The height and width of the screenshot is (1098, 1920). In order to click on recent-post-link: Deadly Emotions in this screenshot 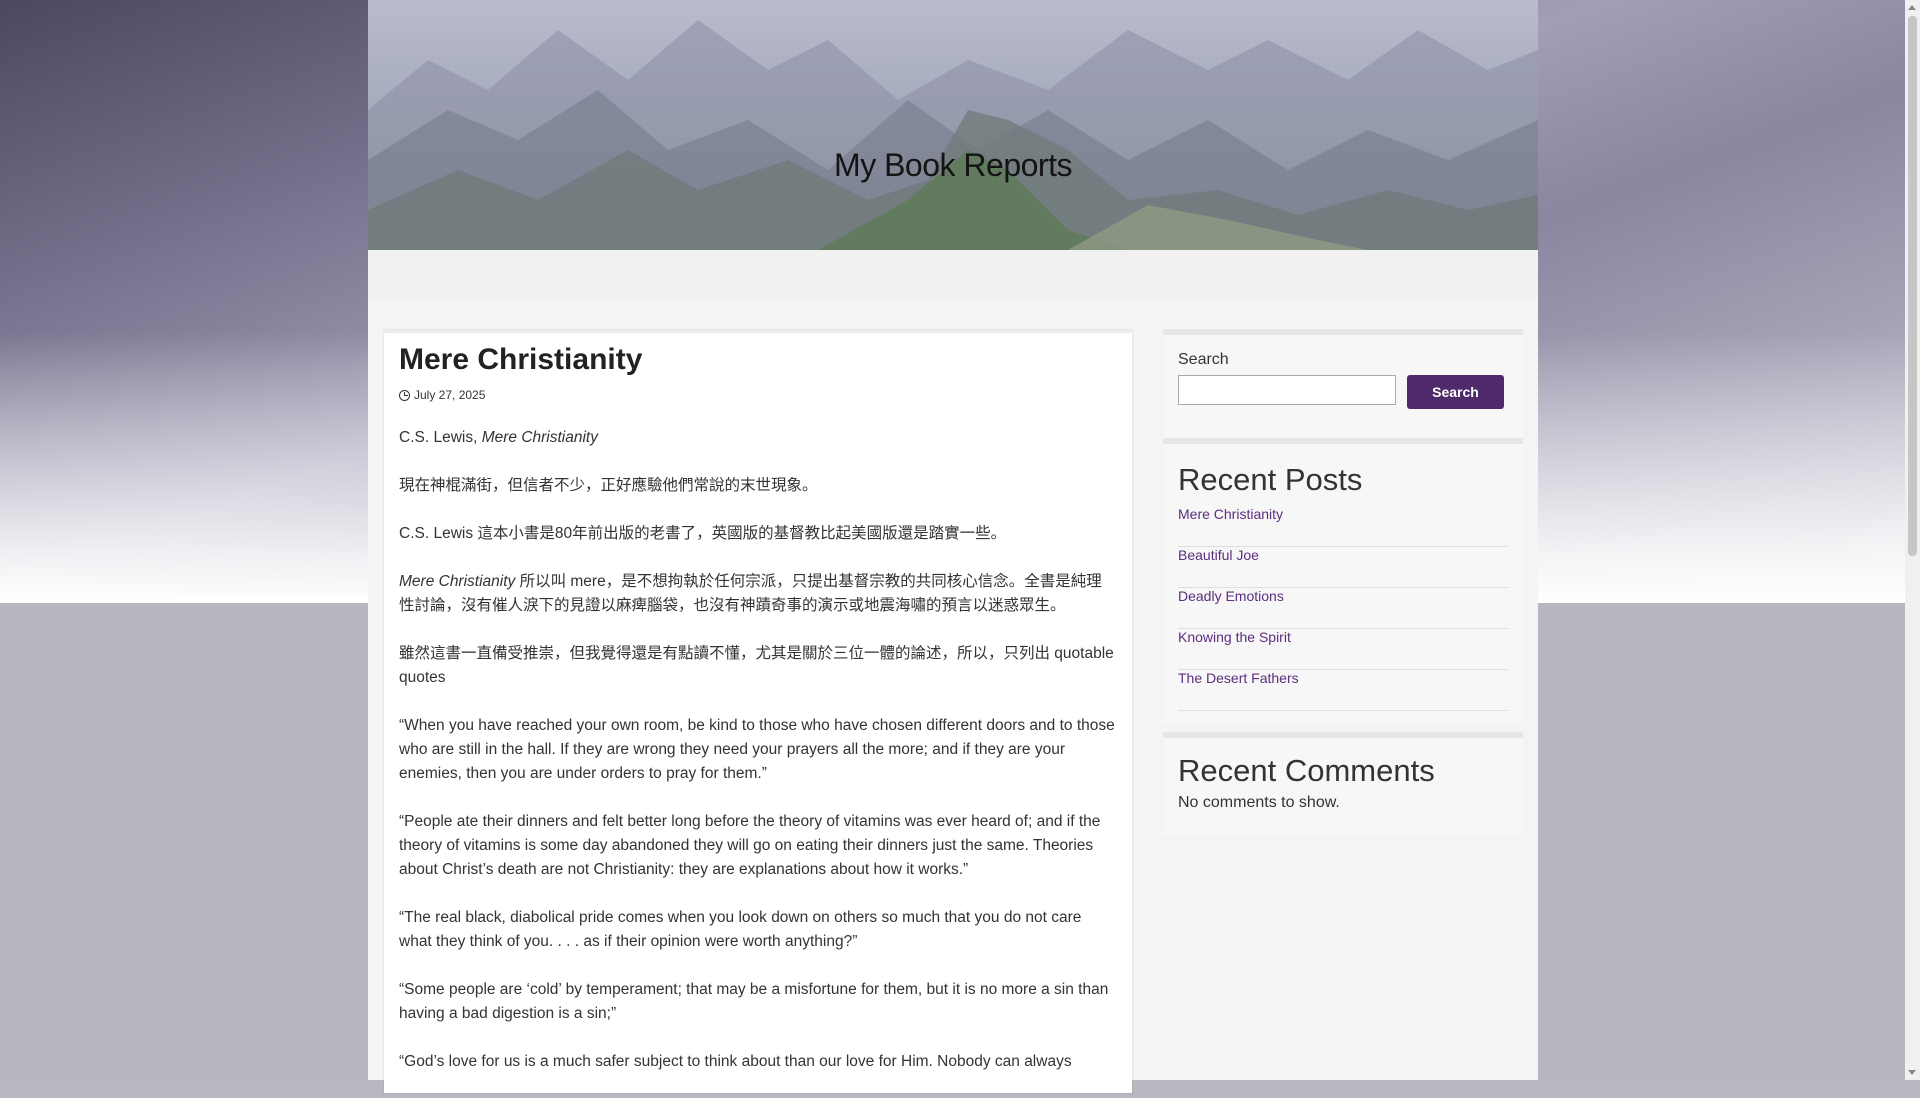, I will do `click(1231, 596)`.